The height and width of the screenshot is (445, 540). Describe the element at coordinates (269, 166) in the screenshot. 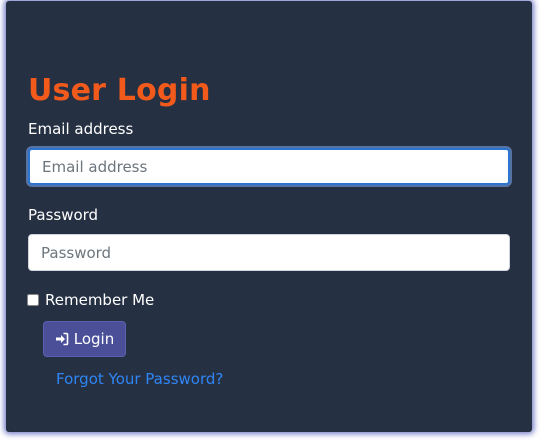

I see `email-field` at that location.